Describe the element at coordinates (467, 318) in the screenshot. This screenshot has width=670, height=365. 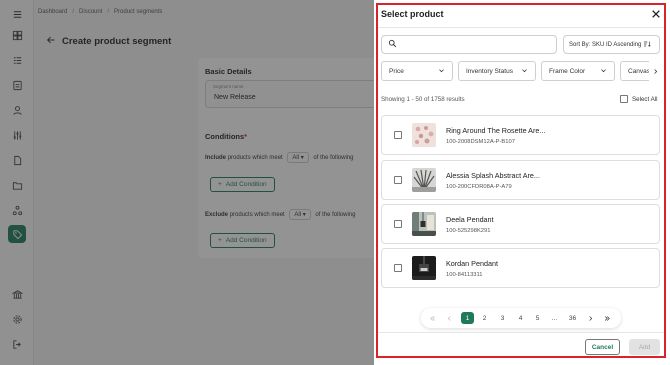
I see `page-1: 1` at that location.